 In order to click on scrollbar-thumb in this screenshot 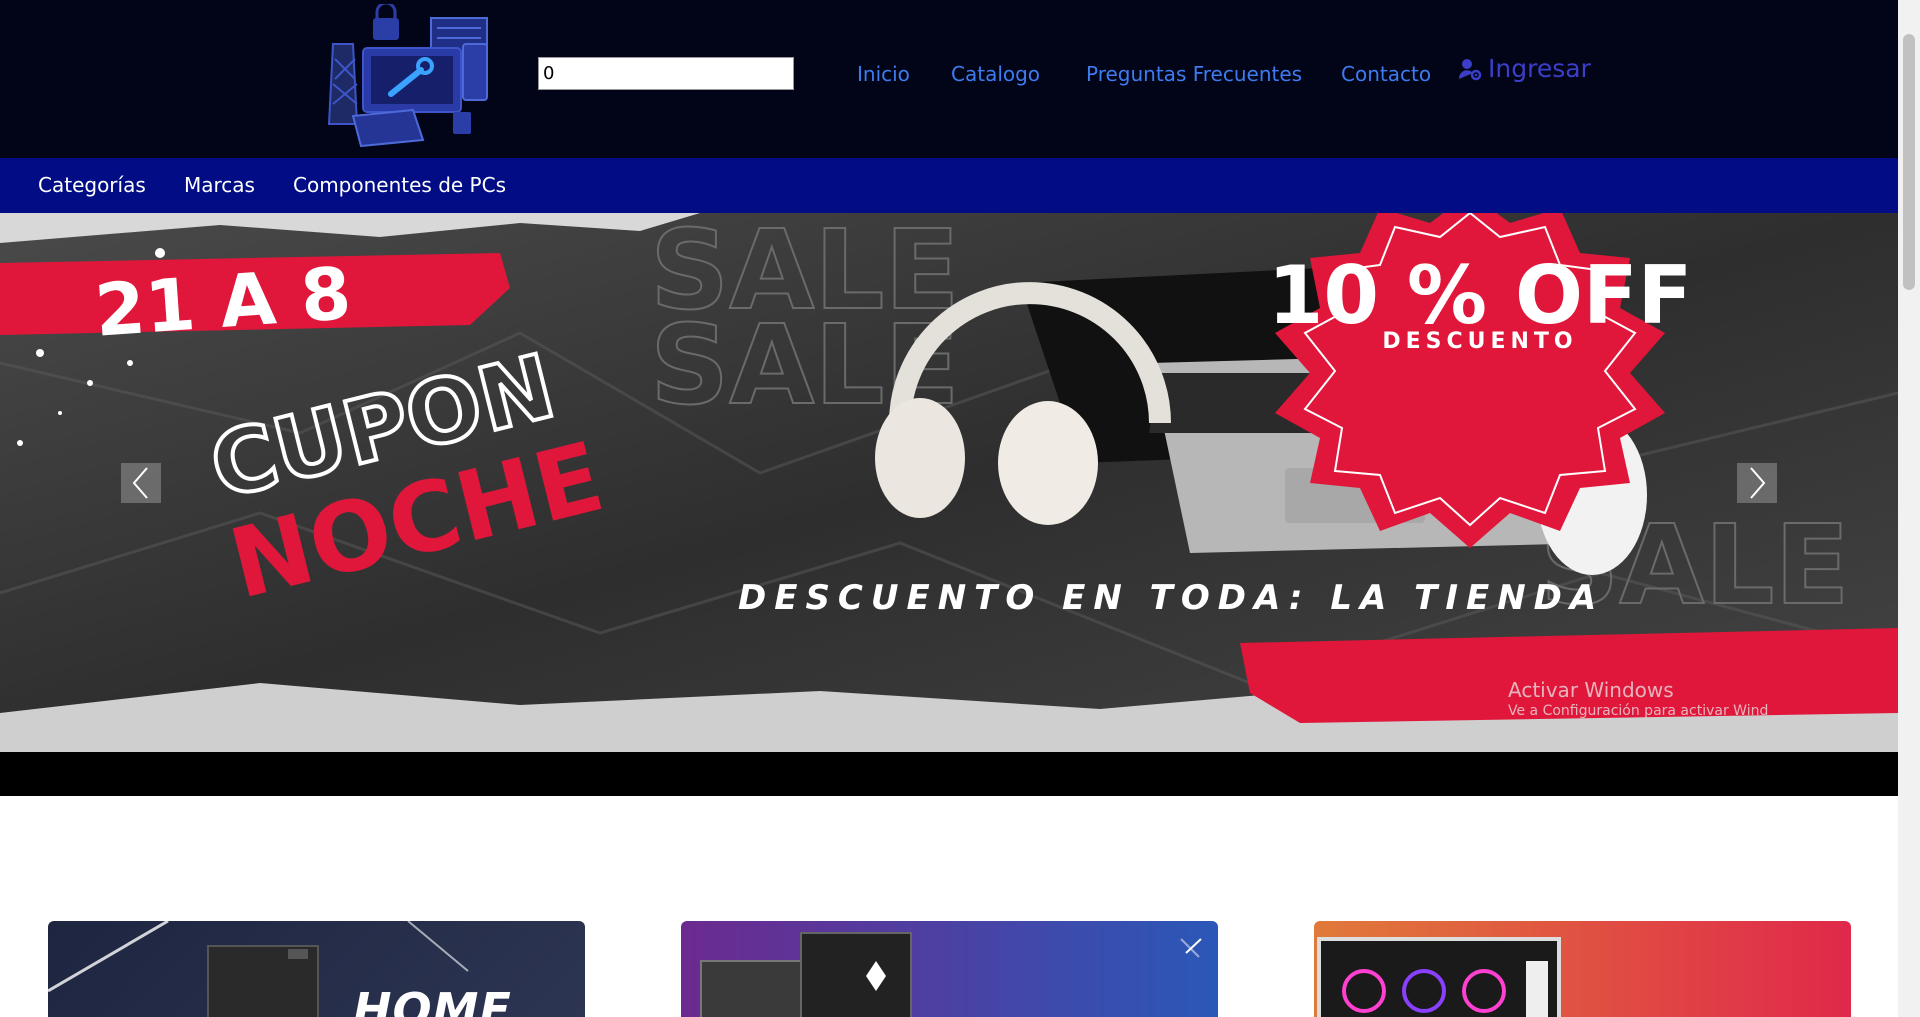, I will do `click(1909, 162)`.